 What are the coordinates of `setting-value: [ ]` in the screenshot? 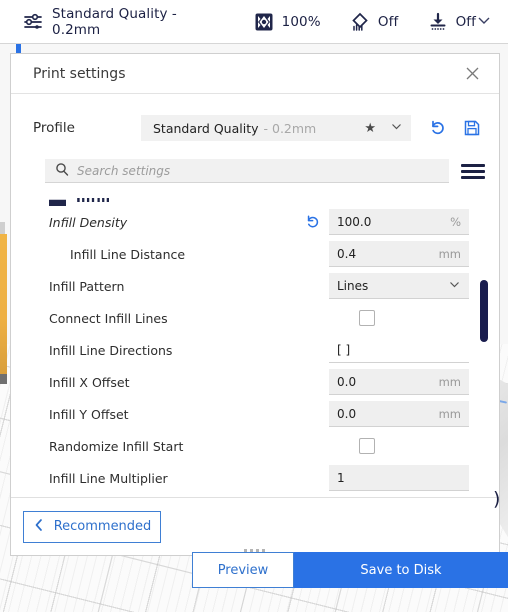 It's located at (344, 349).